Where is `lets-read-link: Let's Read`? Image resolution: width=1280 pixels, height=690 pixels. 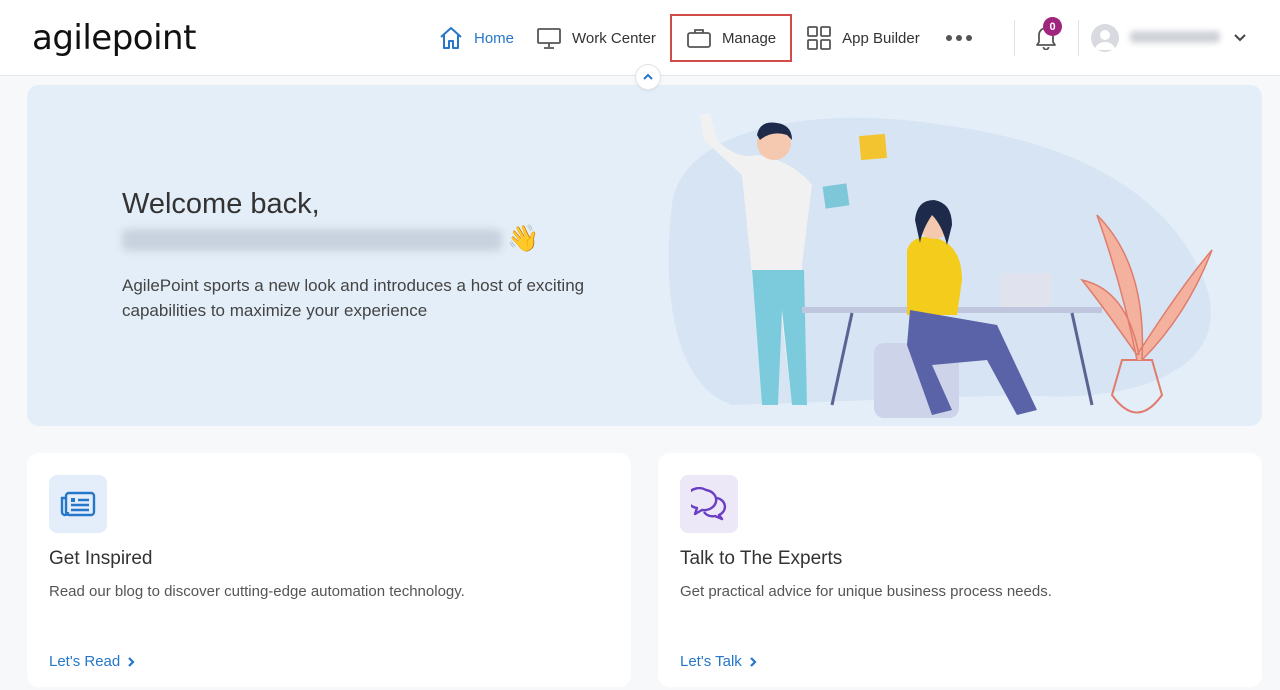
lets-read-link: Let's Read is located at coordinates (92, 661).